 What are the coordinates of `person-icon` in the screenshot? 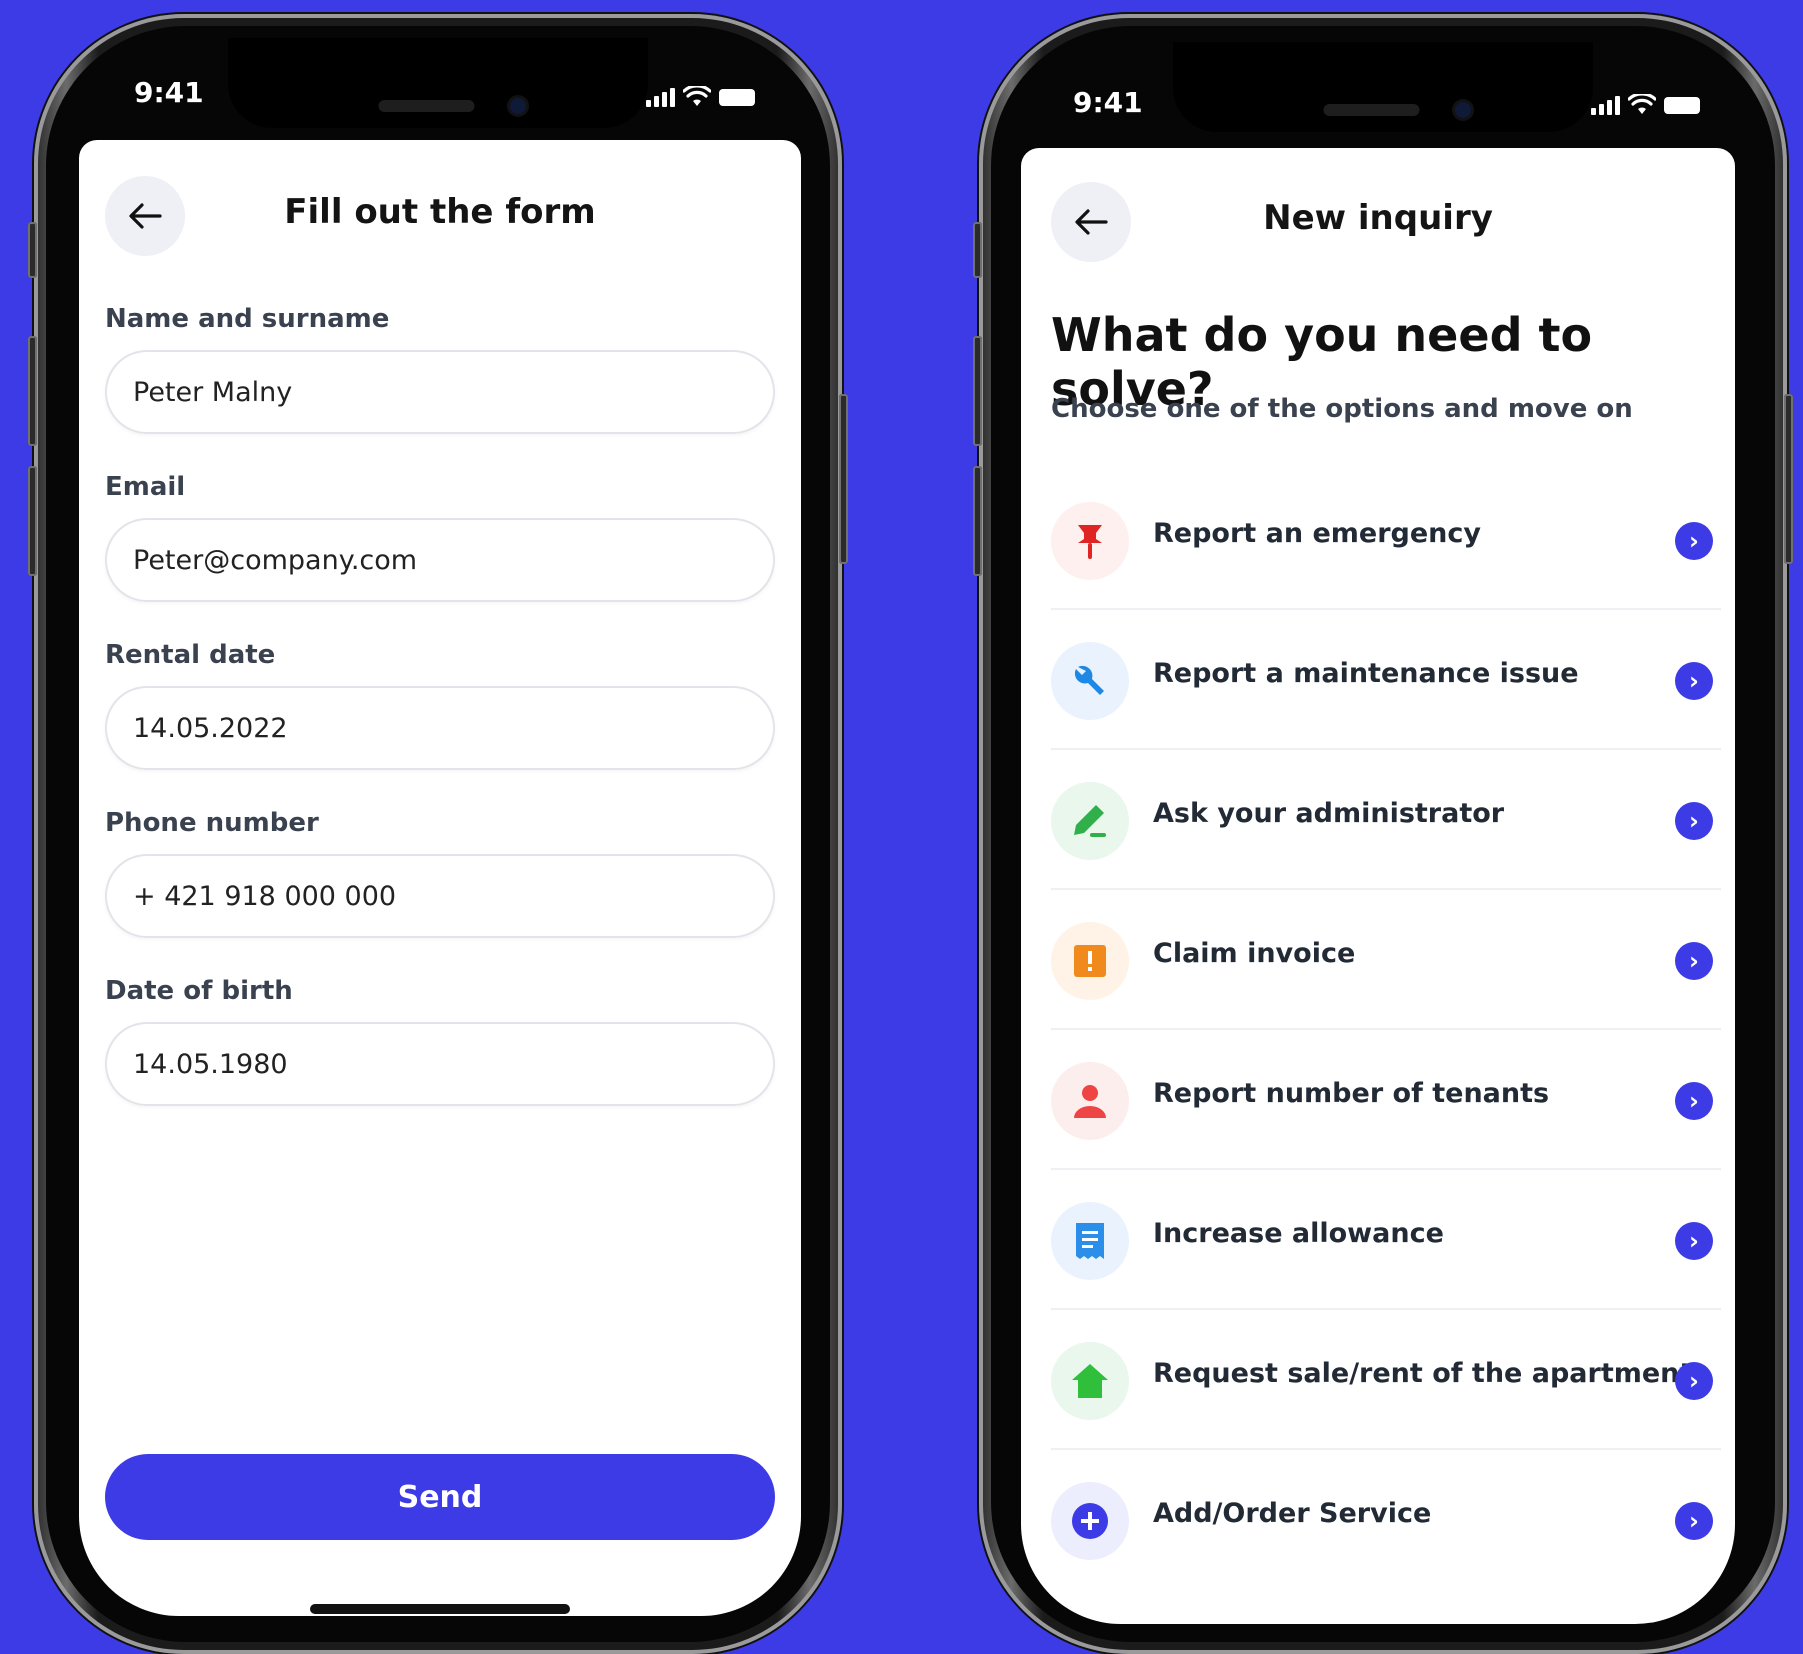 It's located at (1090, 1101).